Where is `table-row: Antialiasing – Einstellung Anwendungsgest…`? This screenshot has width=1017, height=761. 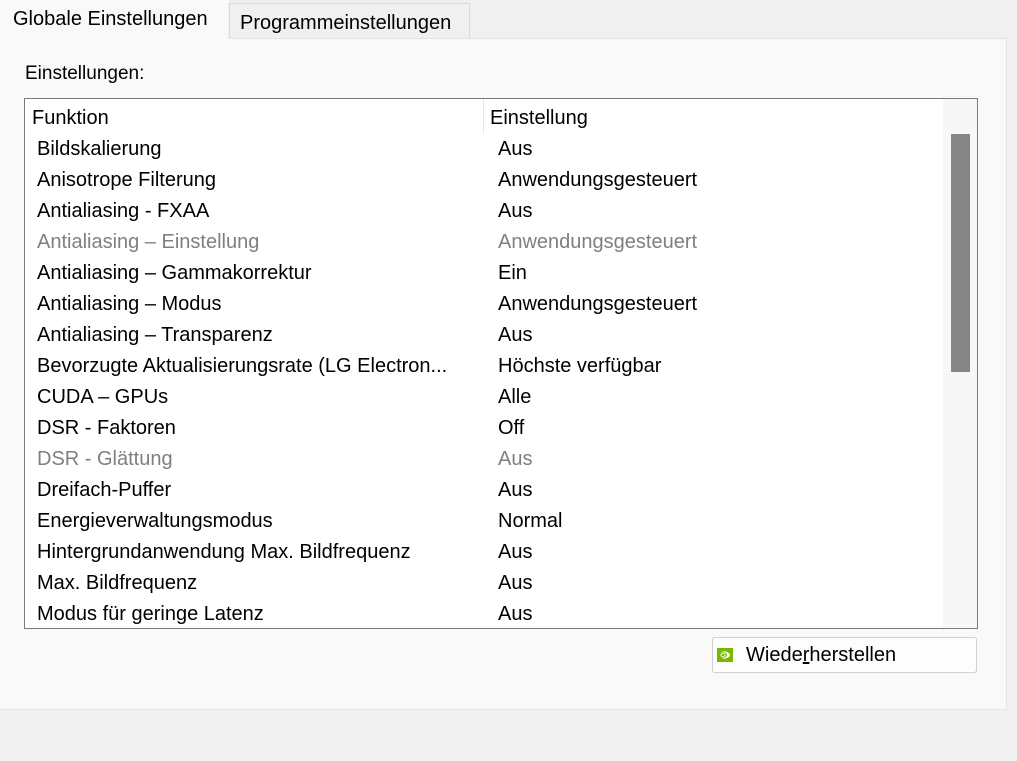 table-row: Antialiasing – Einstellung Anwendungsgest… is located at coordinates (484, 242).